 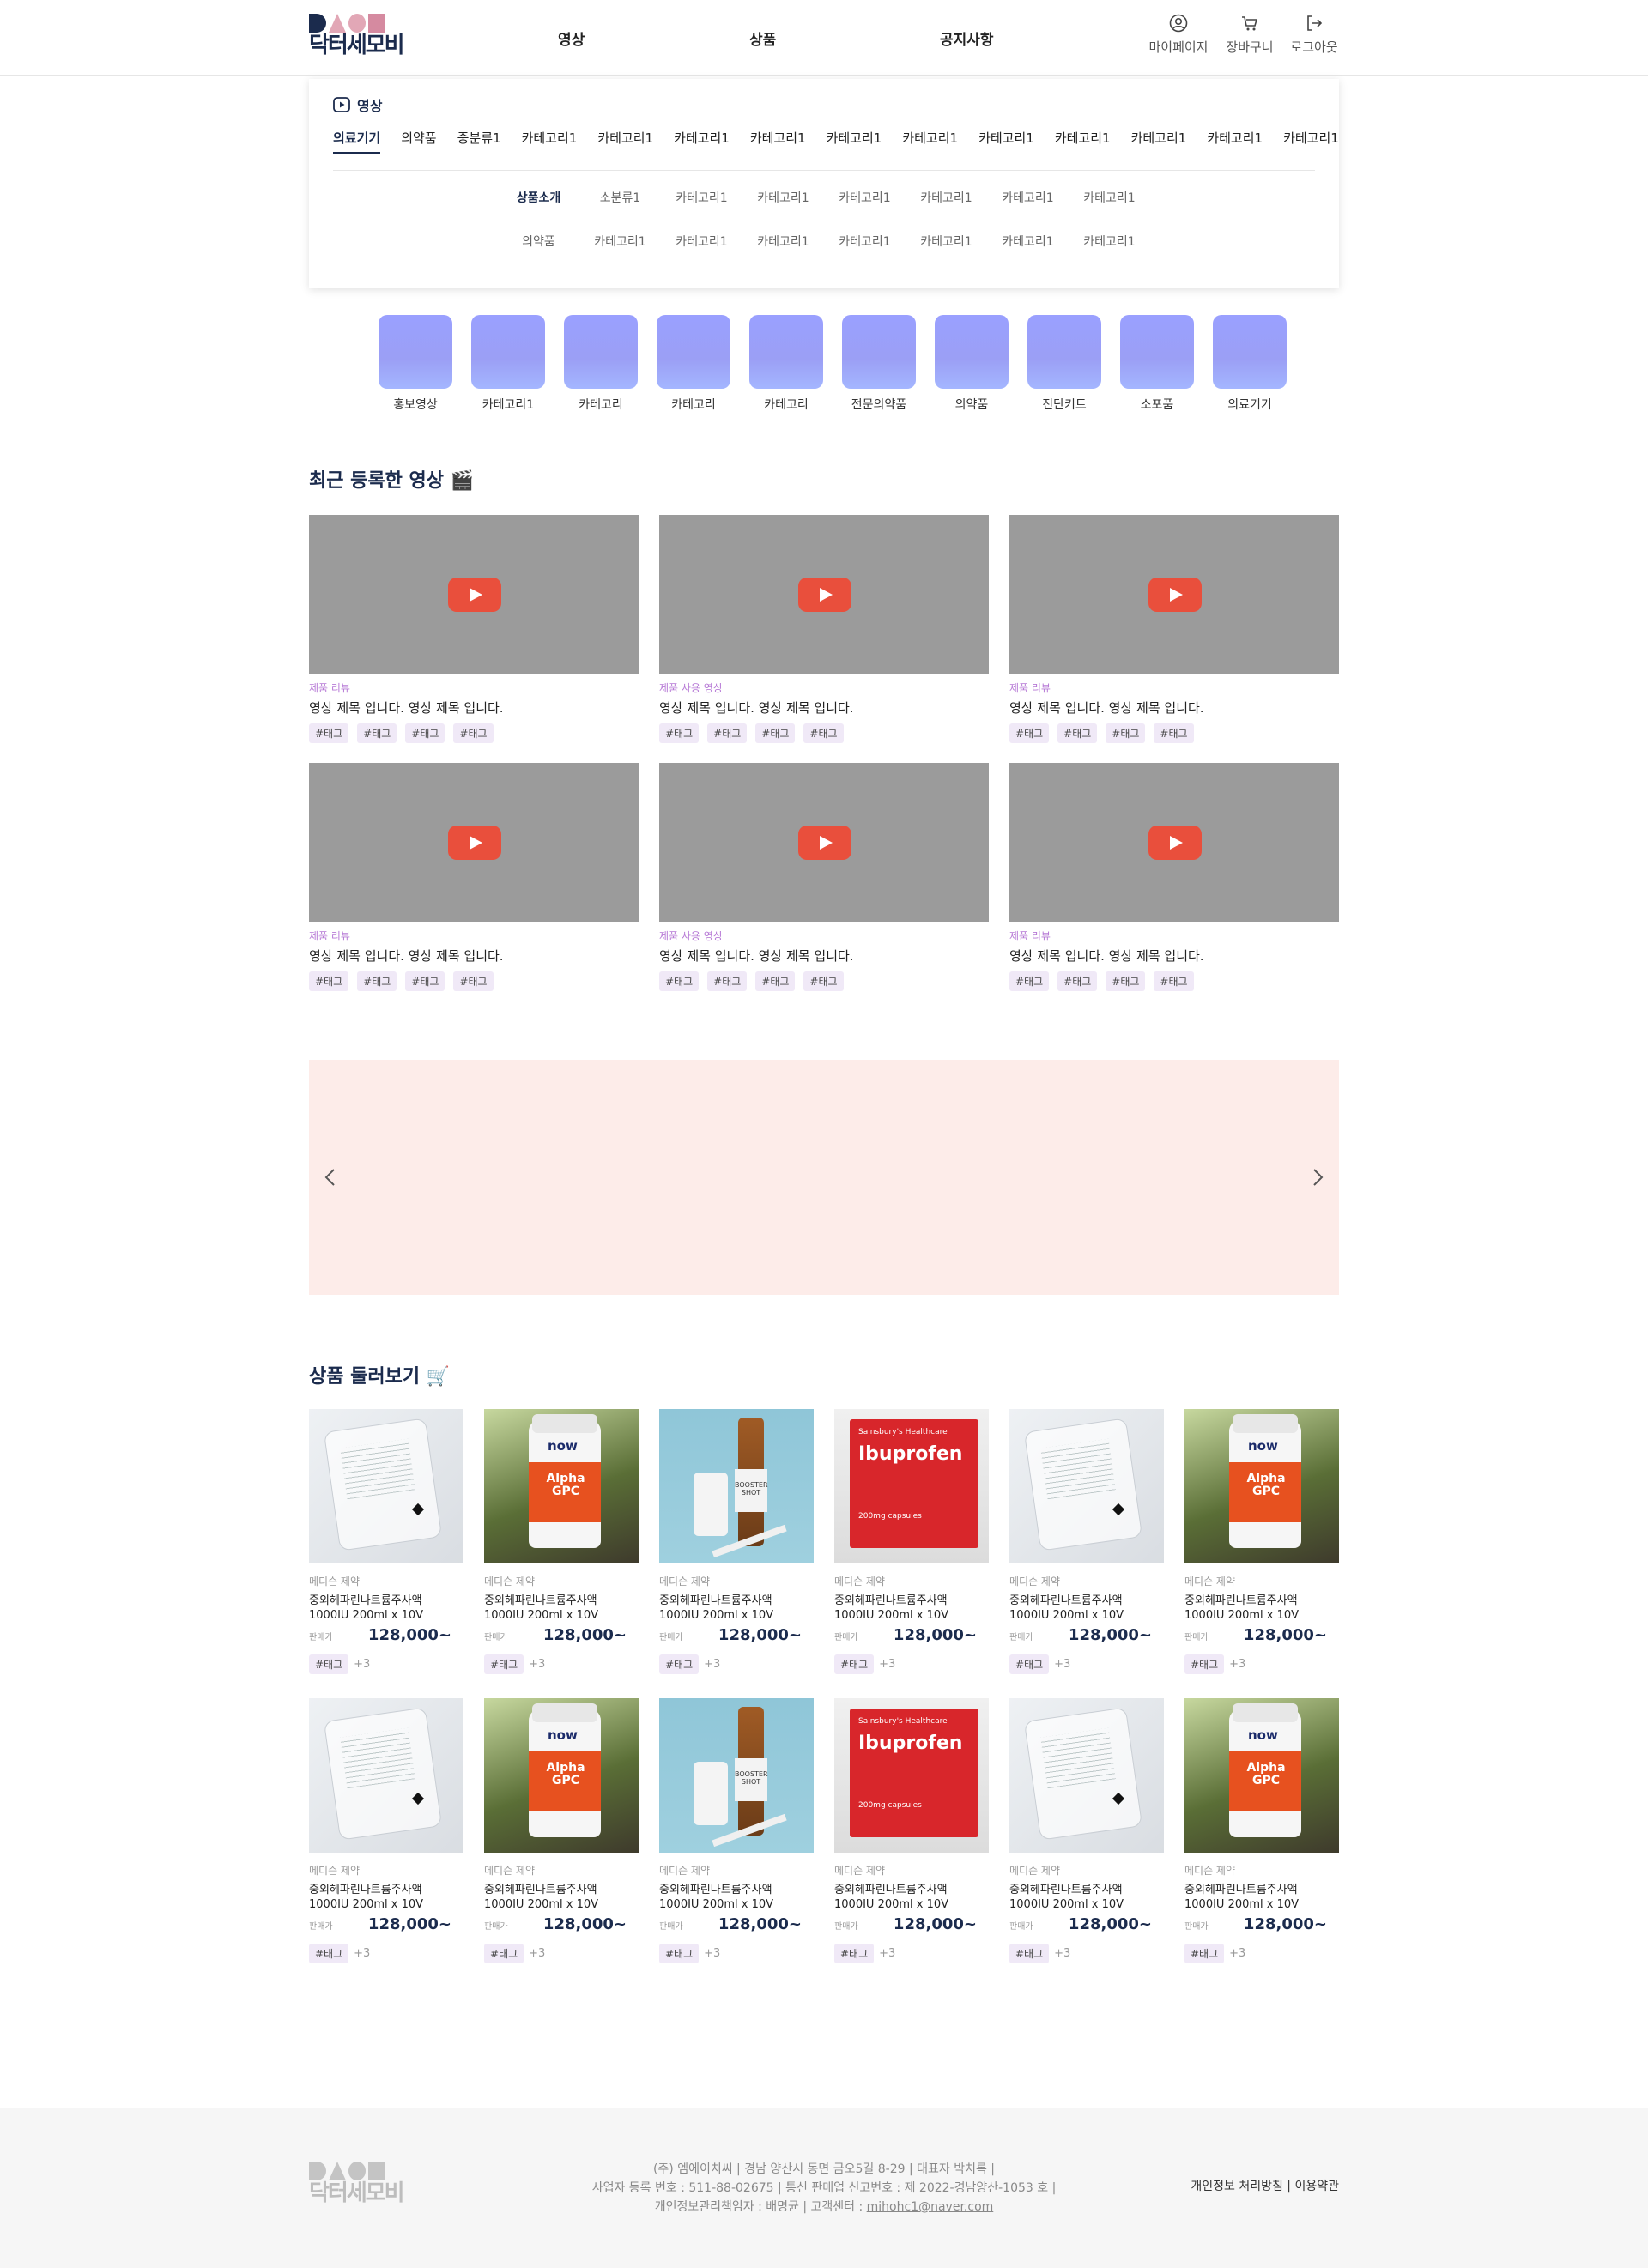 I want to click on chevron-right-icon, so click(x=1317, y=1177).